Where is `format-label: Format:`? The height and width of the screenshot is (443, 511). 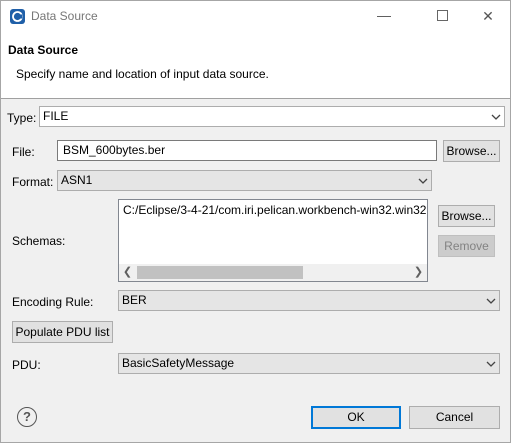 format-label: Format: is located at coordinates (33, 182).